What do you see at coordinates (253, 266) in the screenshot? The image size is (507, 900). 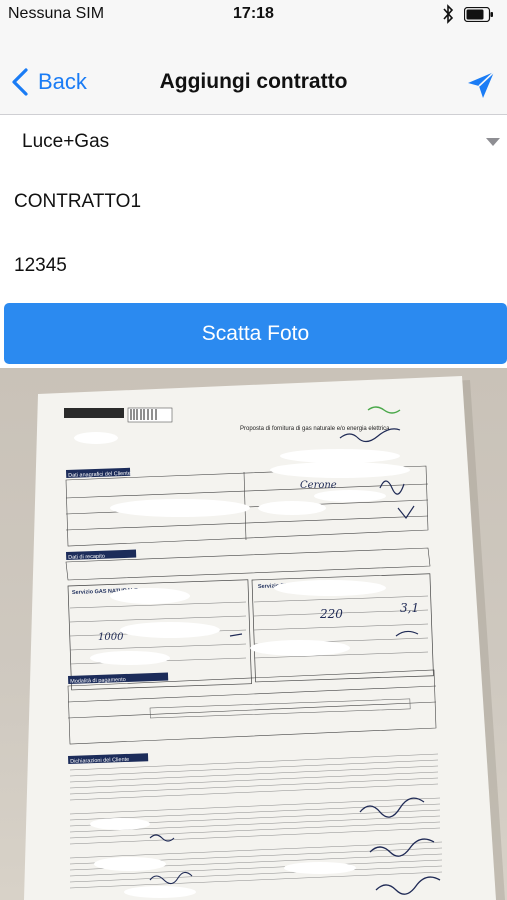 I see `contract-number-field` at bounding box center [253, 266].